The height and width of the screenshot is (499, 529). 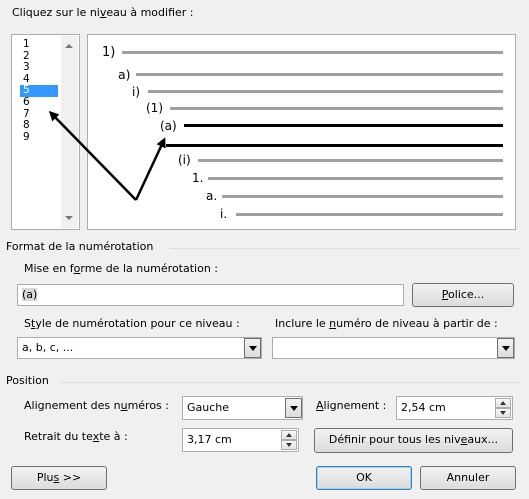 What do you see at coordinates (124, 74) in the screenshot?
I see `preview-label-2: a)` at bounding box center [124, 74].